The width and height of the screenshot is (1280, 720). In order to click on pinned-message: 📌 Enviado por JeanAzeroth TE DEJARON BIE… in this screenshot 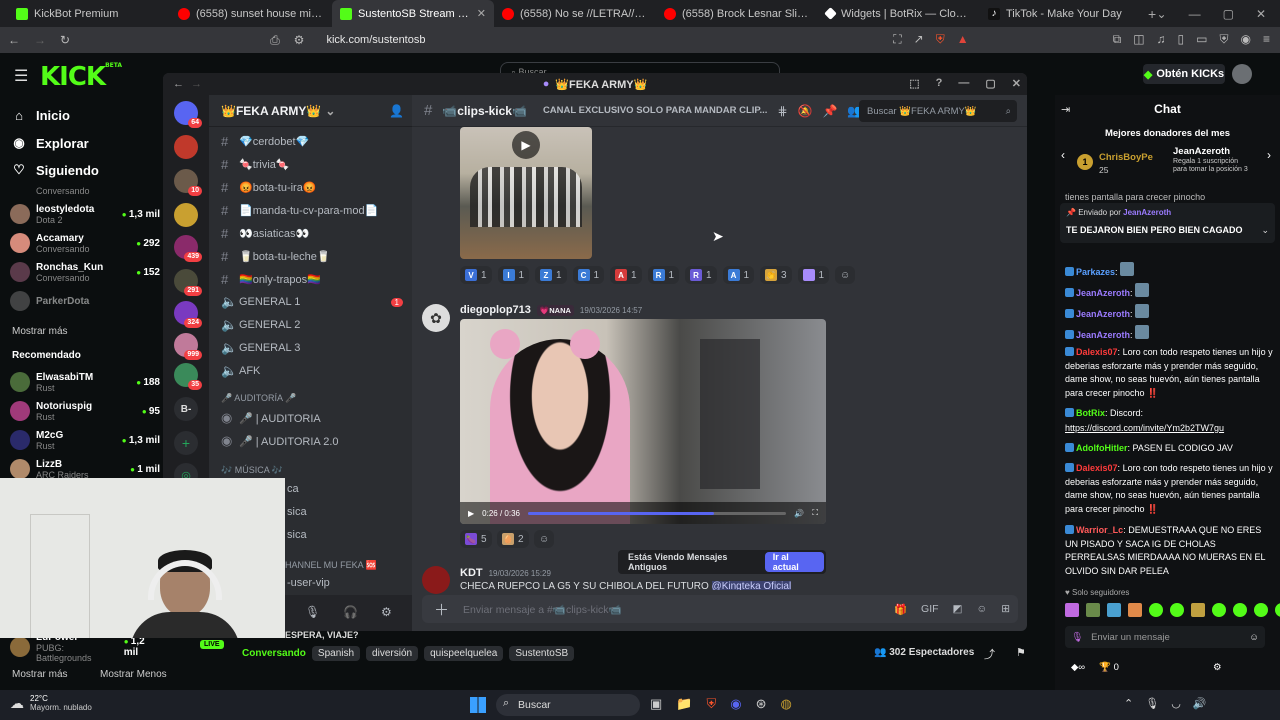, I will do `click(1167, 223)`.